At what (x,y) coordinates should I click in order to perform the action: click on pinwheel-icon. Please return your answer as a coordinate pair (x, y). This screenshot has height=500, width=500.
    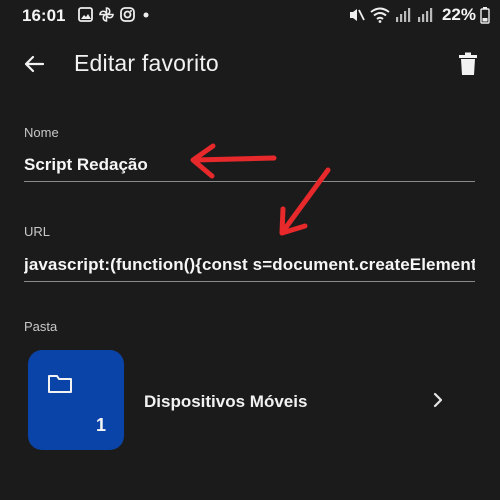
    Looking at the image, I should click on (106, 14).